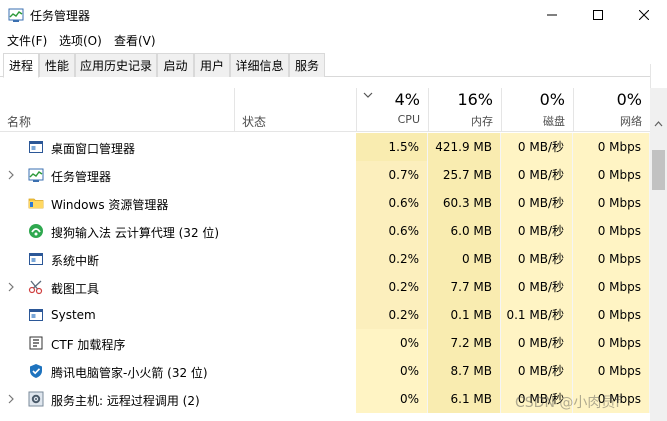  What do you see at coordinates (129, 373) in the screenshot?
I see `process-name: 腾讯电脑管家-小火箭 (32 位)` at bounding box center [129, 373].